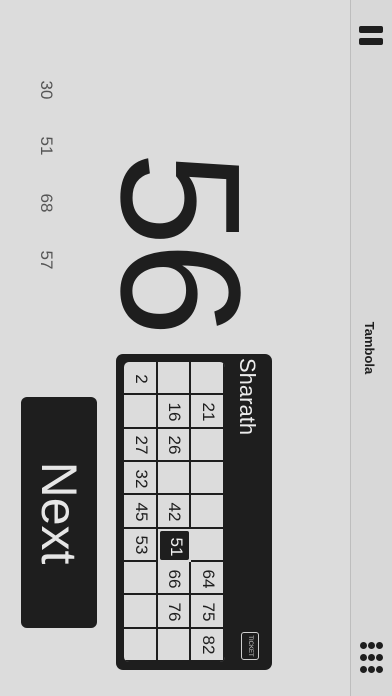 The image size is (392, 696). What do you see at coordinates (59, 513) in the screenshot?
I see `next-button-label: Next` at bounding box center [59, 513].